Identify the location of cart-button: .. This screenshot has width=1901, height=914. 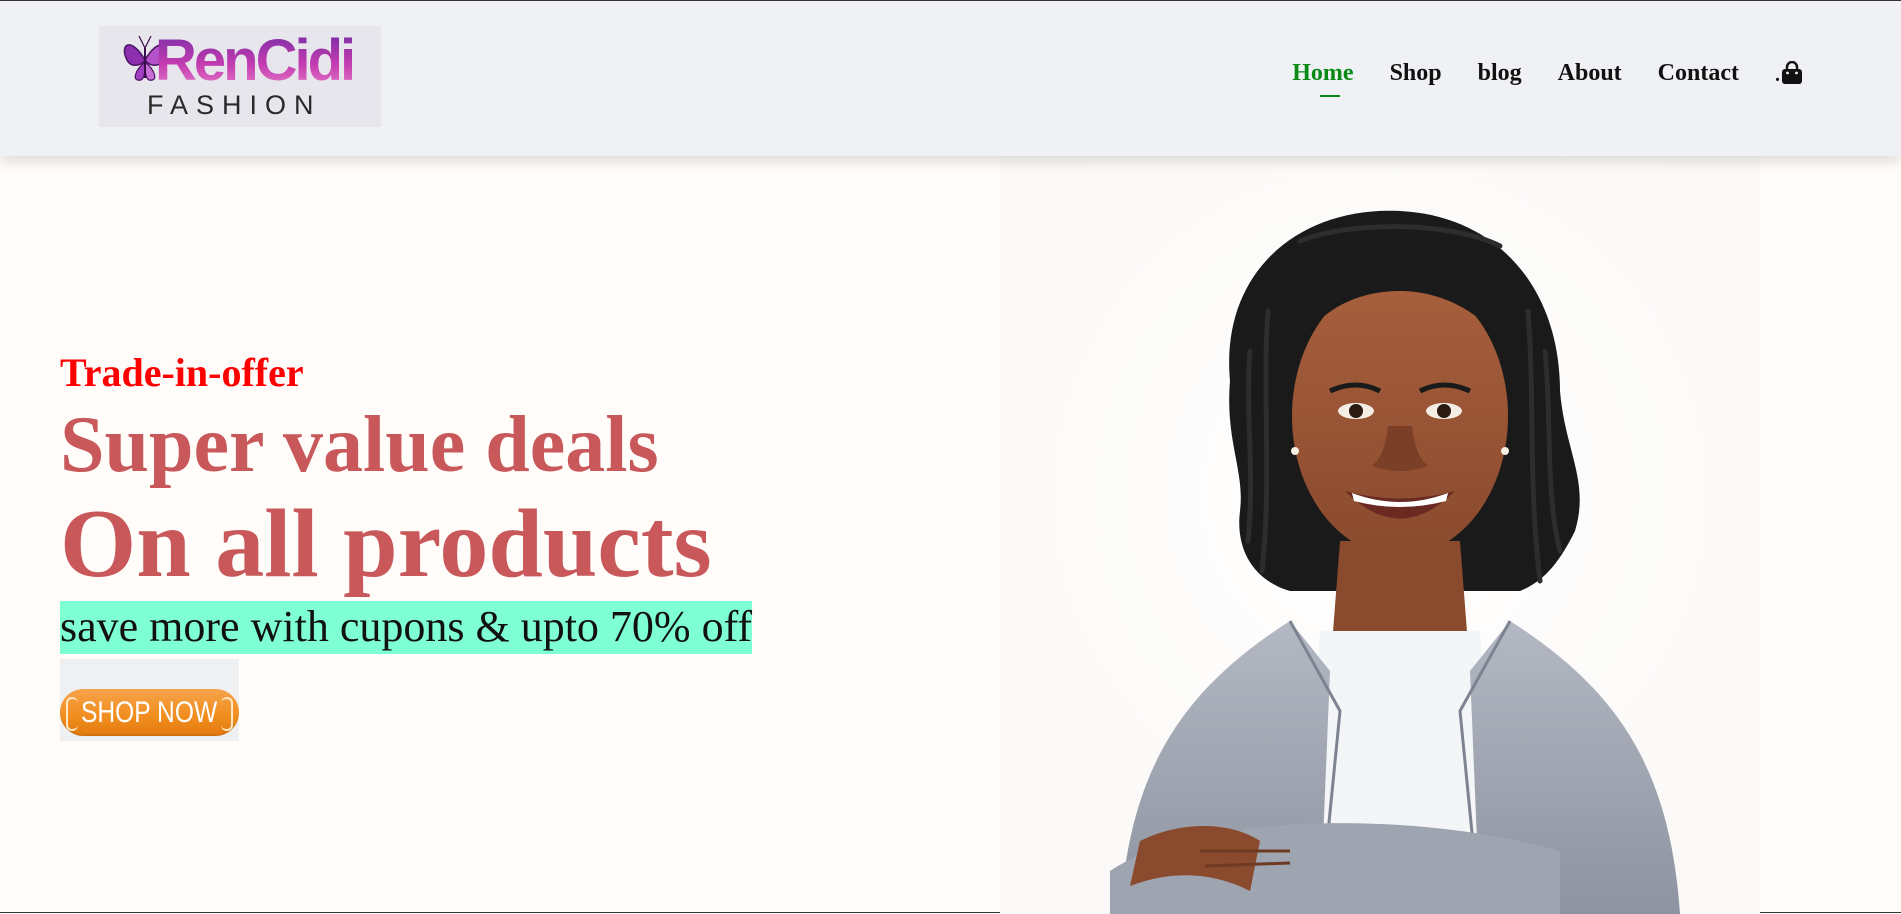
(1789, 73).